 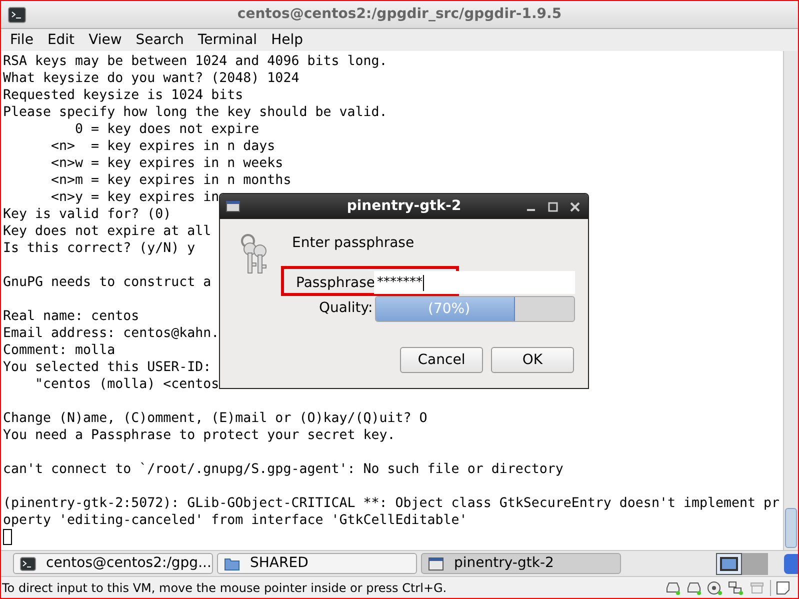 I want to click on terminal-line: operty 'editing-canceled' from interface 'GtkCellEditable', so click(x=235, y=520).